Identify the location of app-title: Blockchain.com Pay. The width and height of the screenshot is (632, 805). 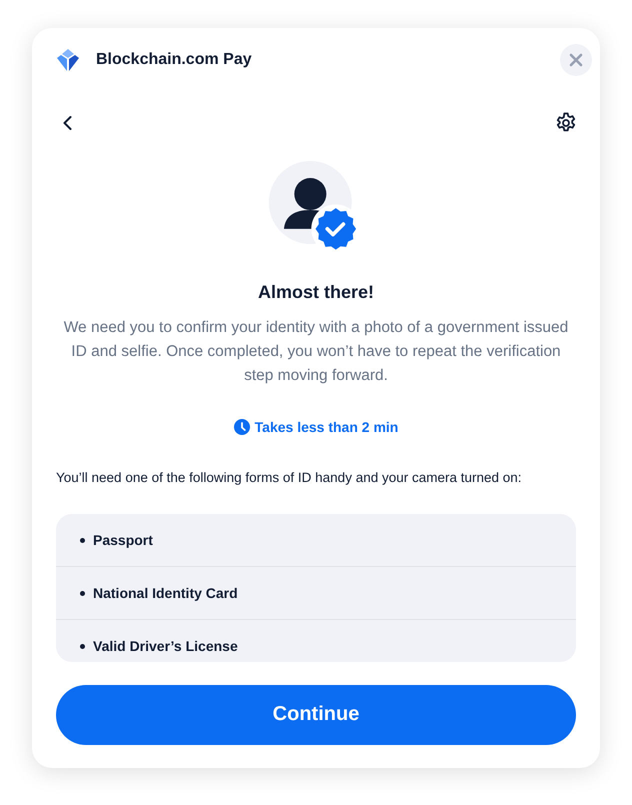
(174, 60).